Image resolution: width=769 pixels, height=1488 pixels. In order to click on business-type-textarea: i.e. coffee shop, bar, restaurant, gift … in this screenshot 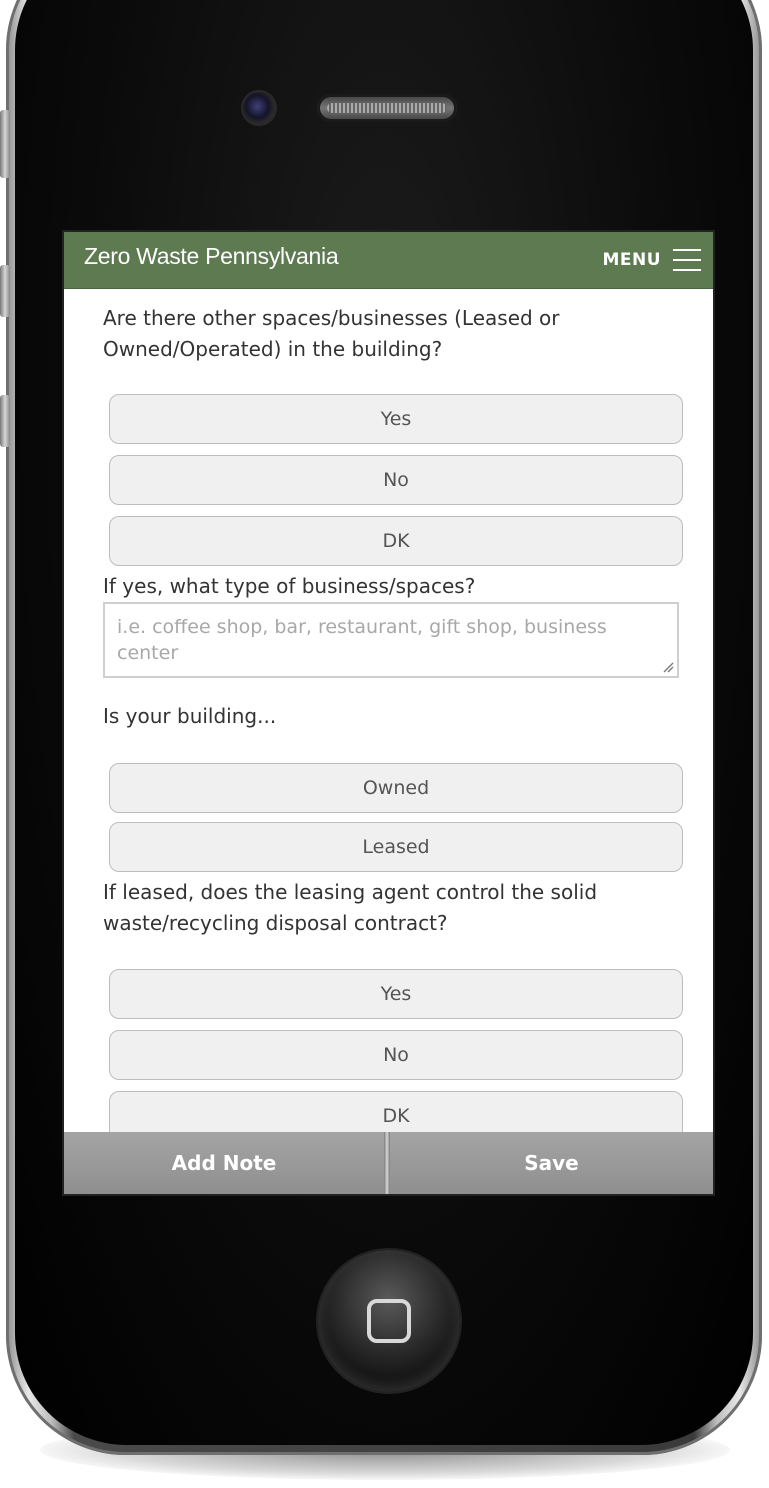, I will do `click(391, 640)`.